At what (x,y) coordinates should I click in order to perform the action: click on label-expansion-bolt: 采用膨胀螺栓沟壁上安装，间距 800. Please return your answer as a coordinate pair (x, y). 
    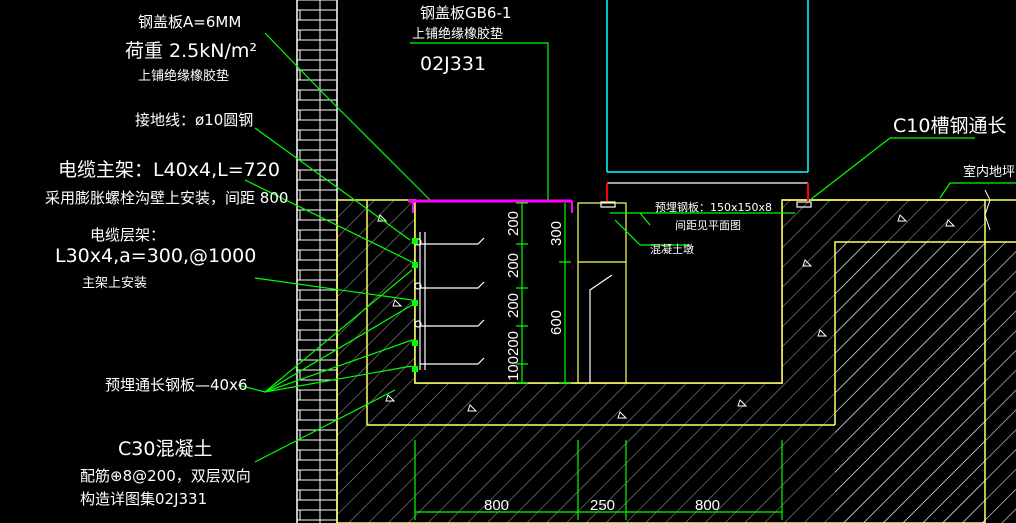
    Looking at the image, I should click on (166, 198).